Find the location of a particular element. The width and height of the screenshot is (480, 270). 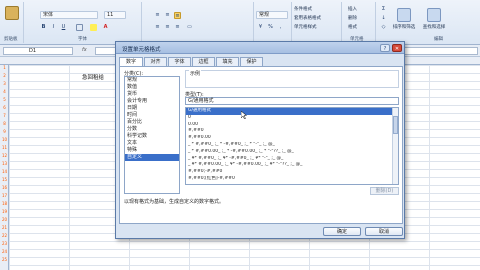

align-middle-icon: ≡ is located at coordinates (167, 15).